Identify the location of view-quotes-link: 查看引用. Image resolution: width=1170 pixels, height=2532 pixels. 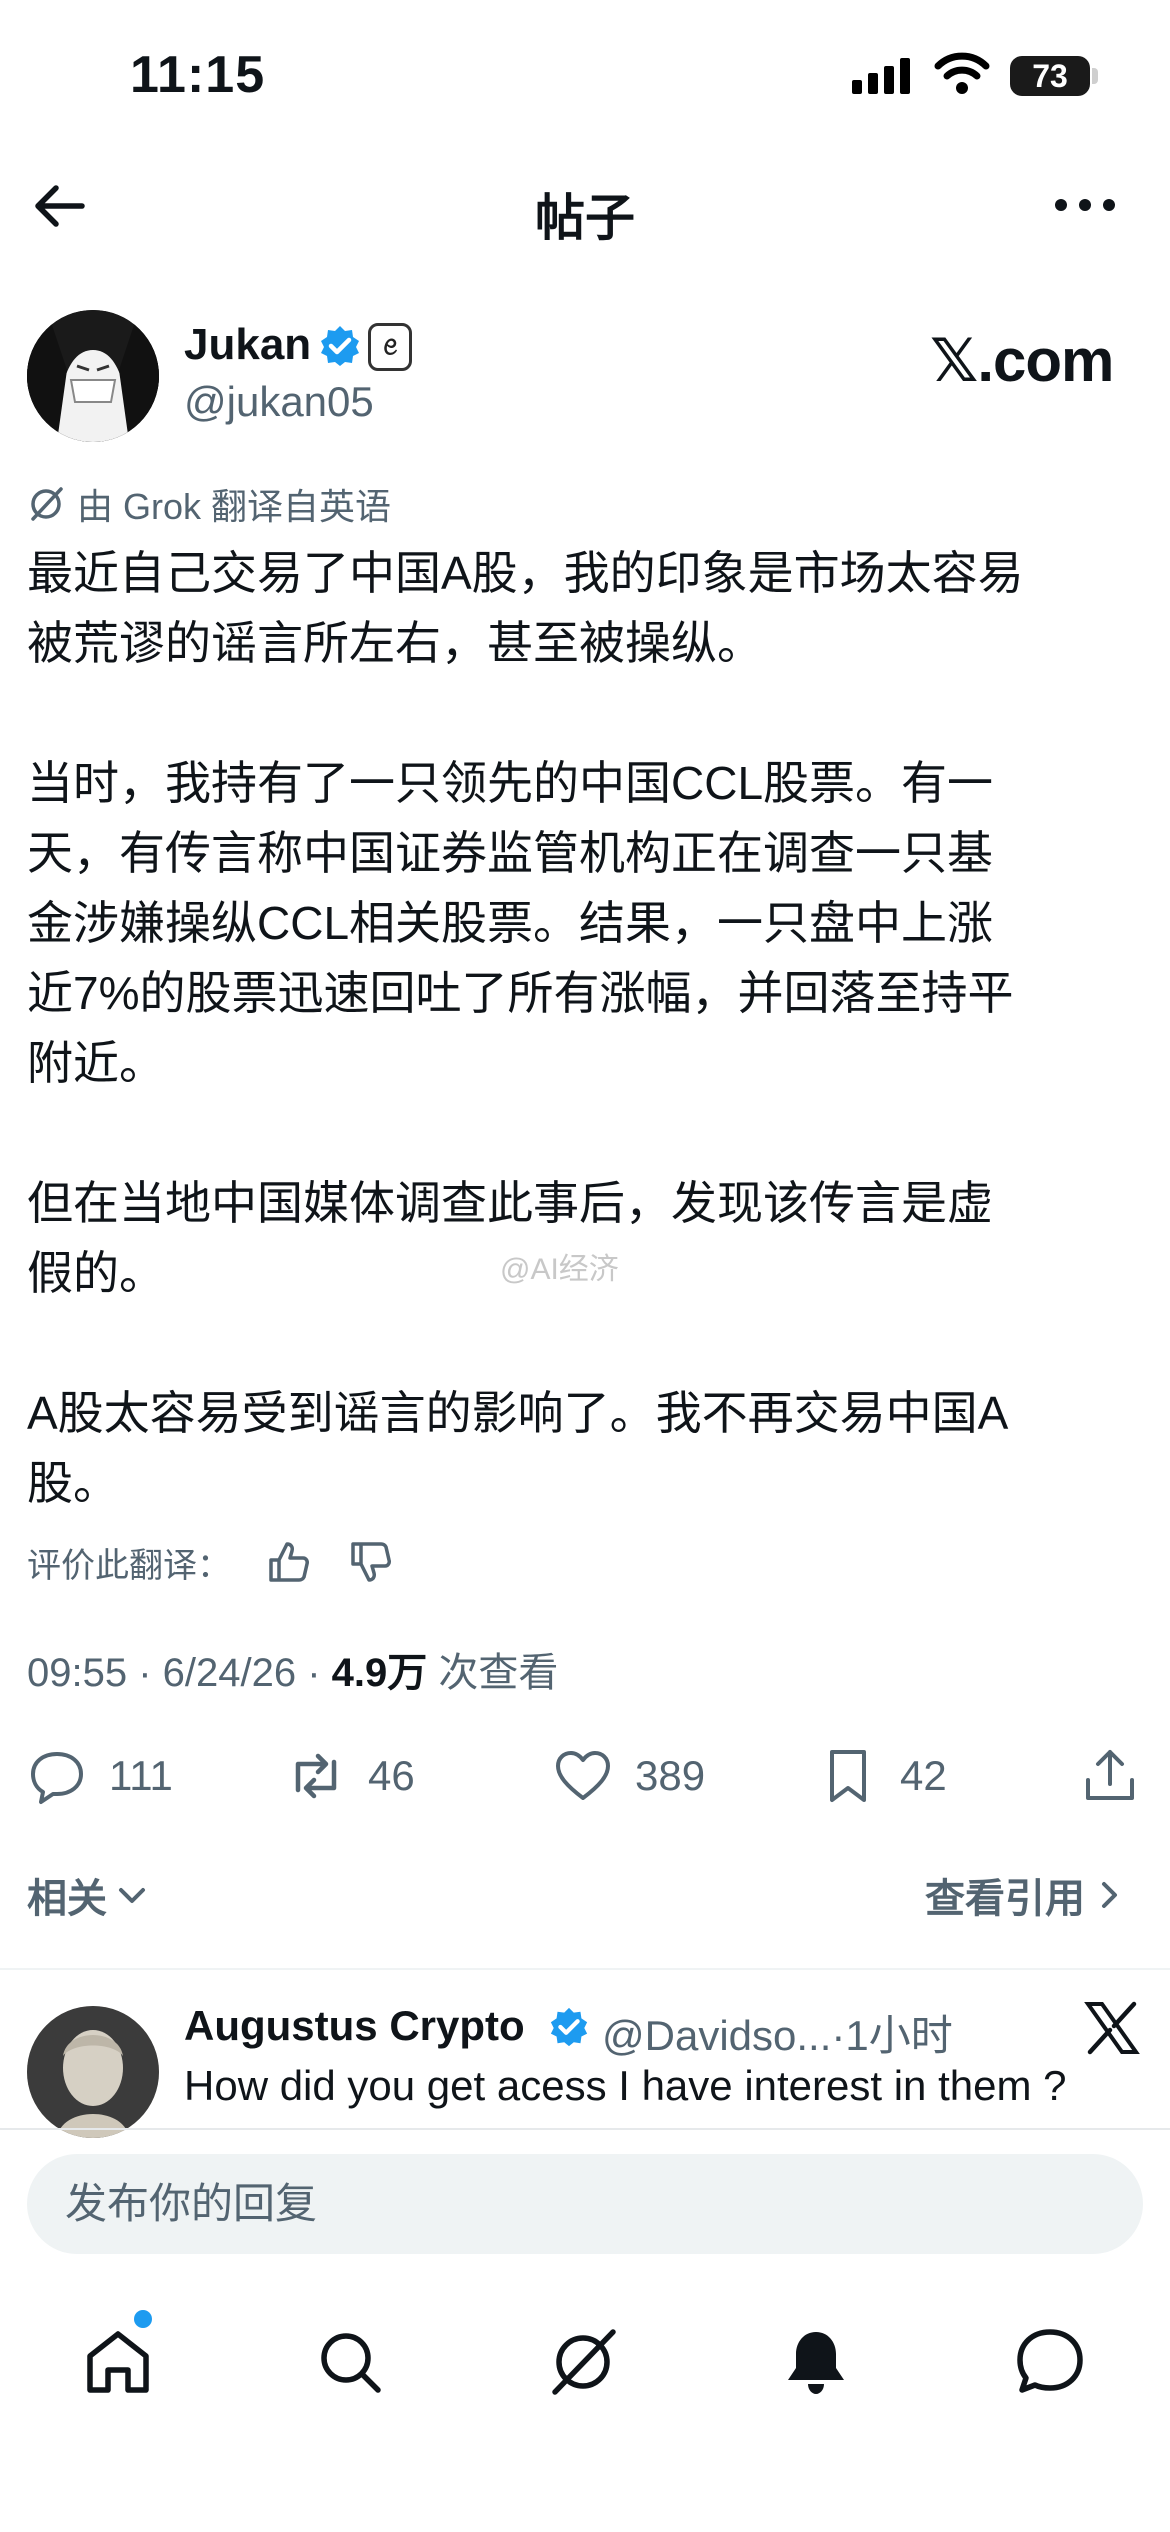
(1023, 1895).